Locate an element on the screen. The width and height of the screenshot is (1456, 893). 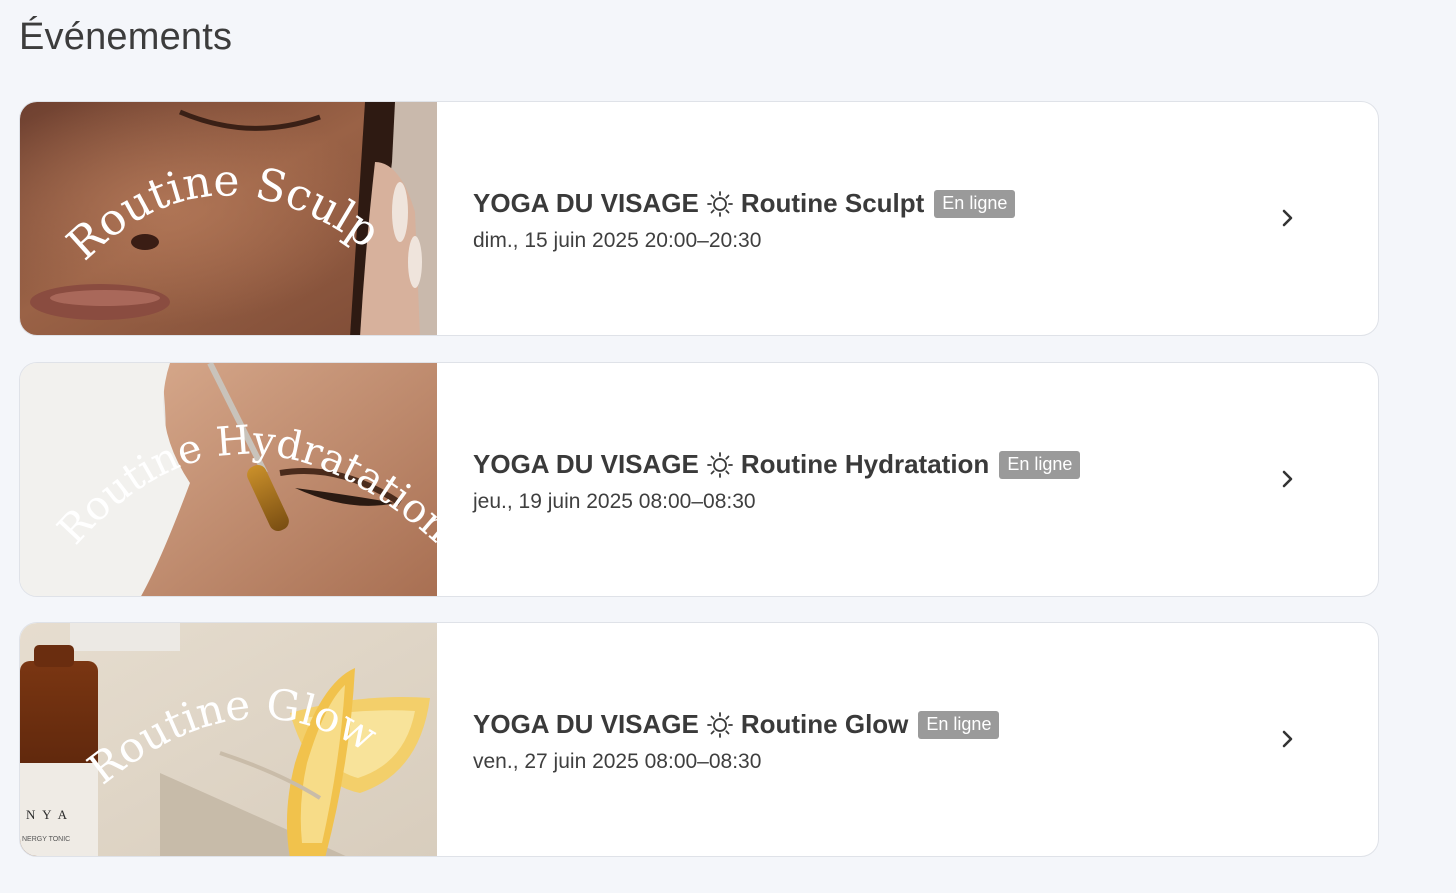
event-thumbnail: N Y A NERGY TONIC Routine Glow is located at coordinates (228, 739).